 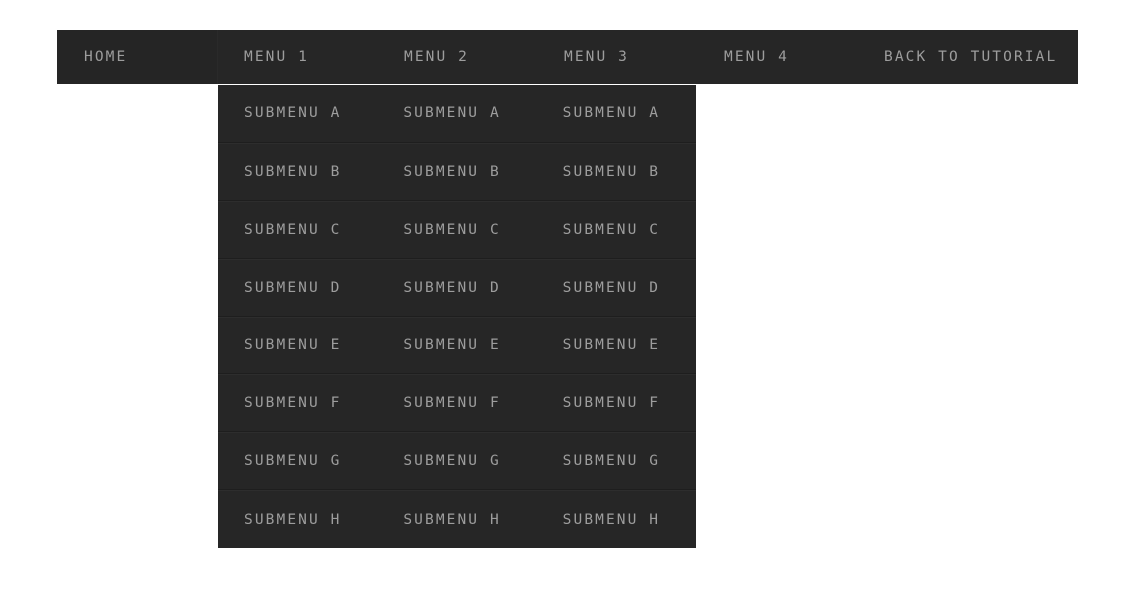 I want to click on nav-item-home: HOME, so click(x=137, y=57).